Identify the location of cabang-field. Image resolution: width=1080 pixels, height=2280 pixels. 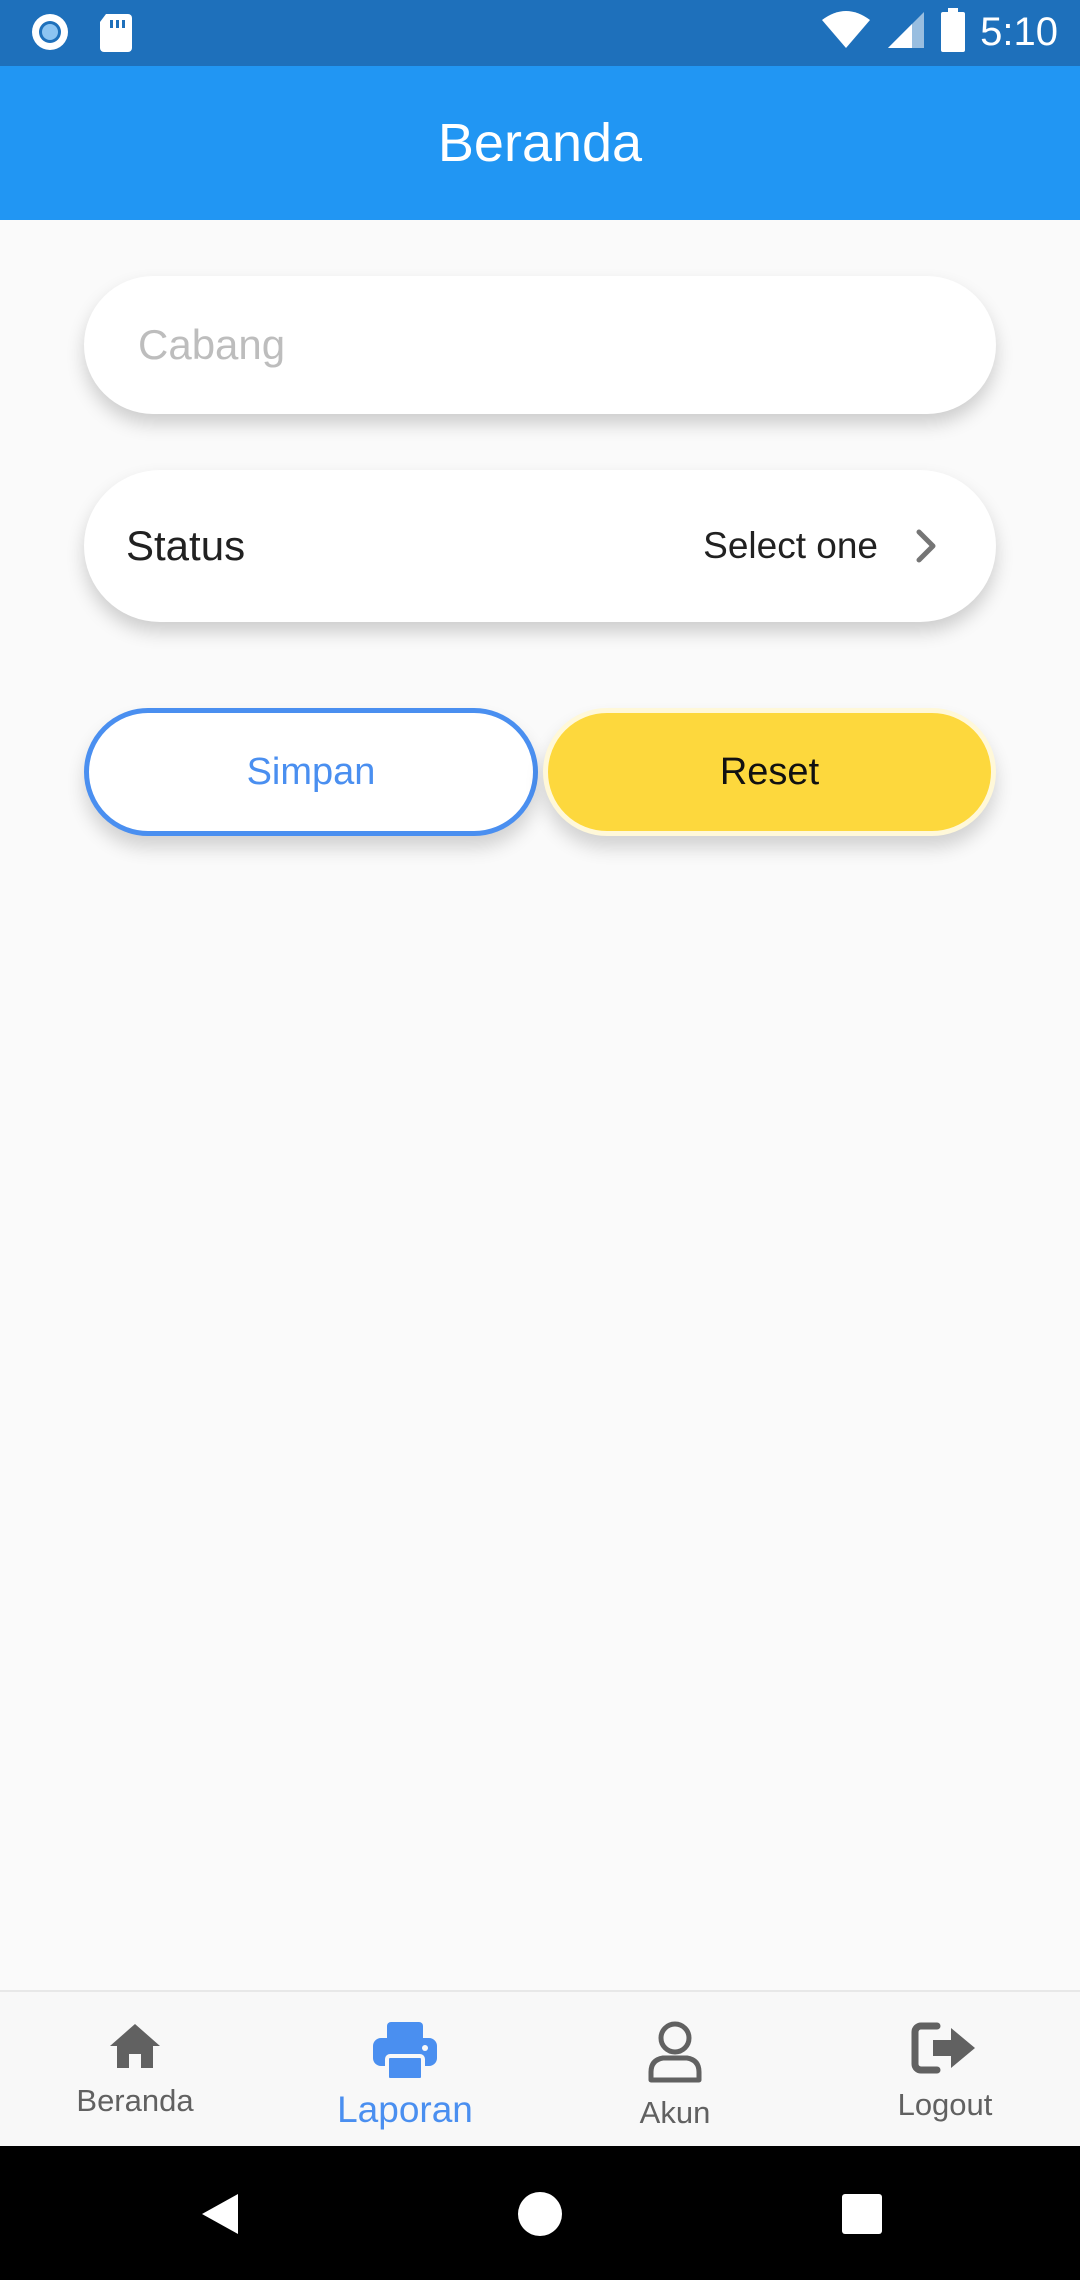
(540, 345).